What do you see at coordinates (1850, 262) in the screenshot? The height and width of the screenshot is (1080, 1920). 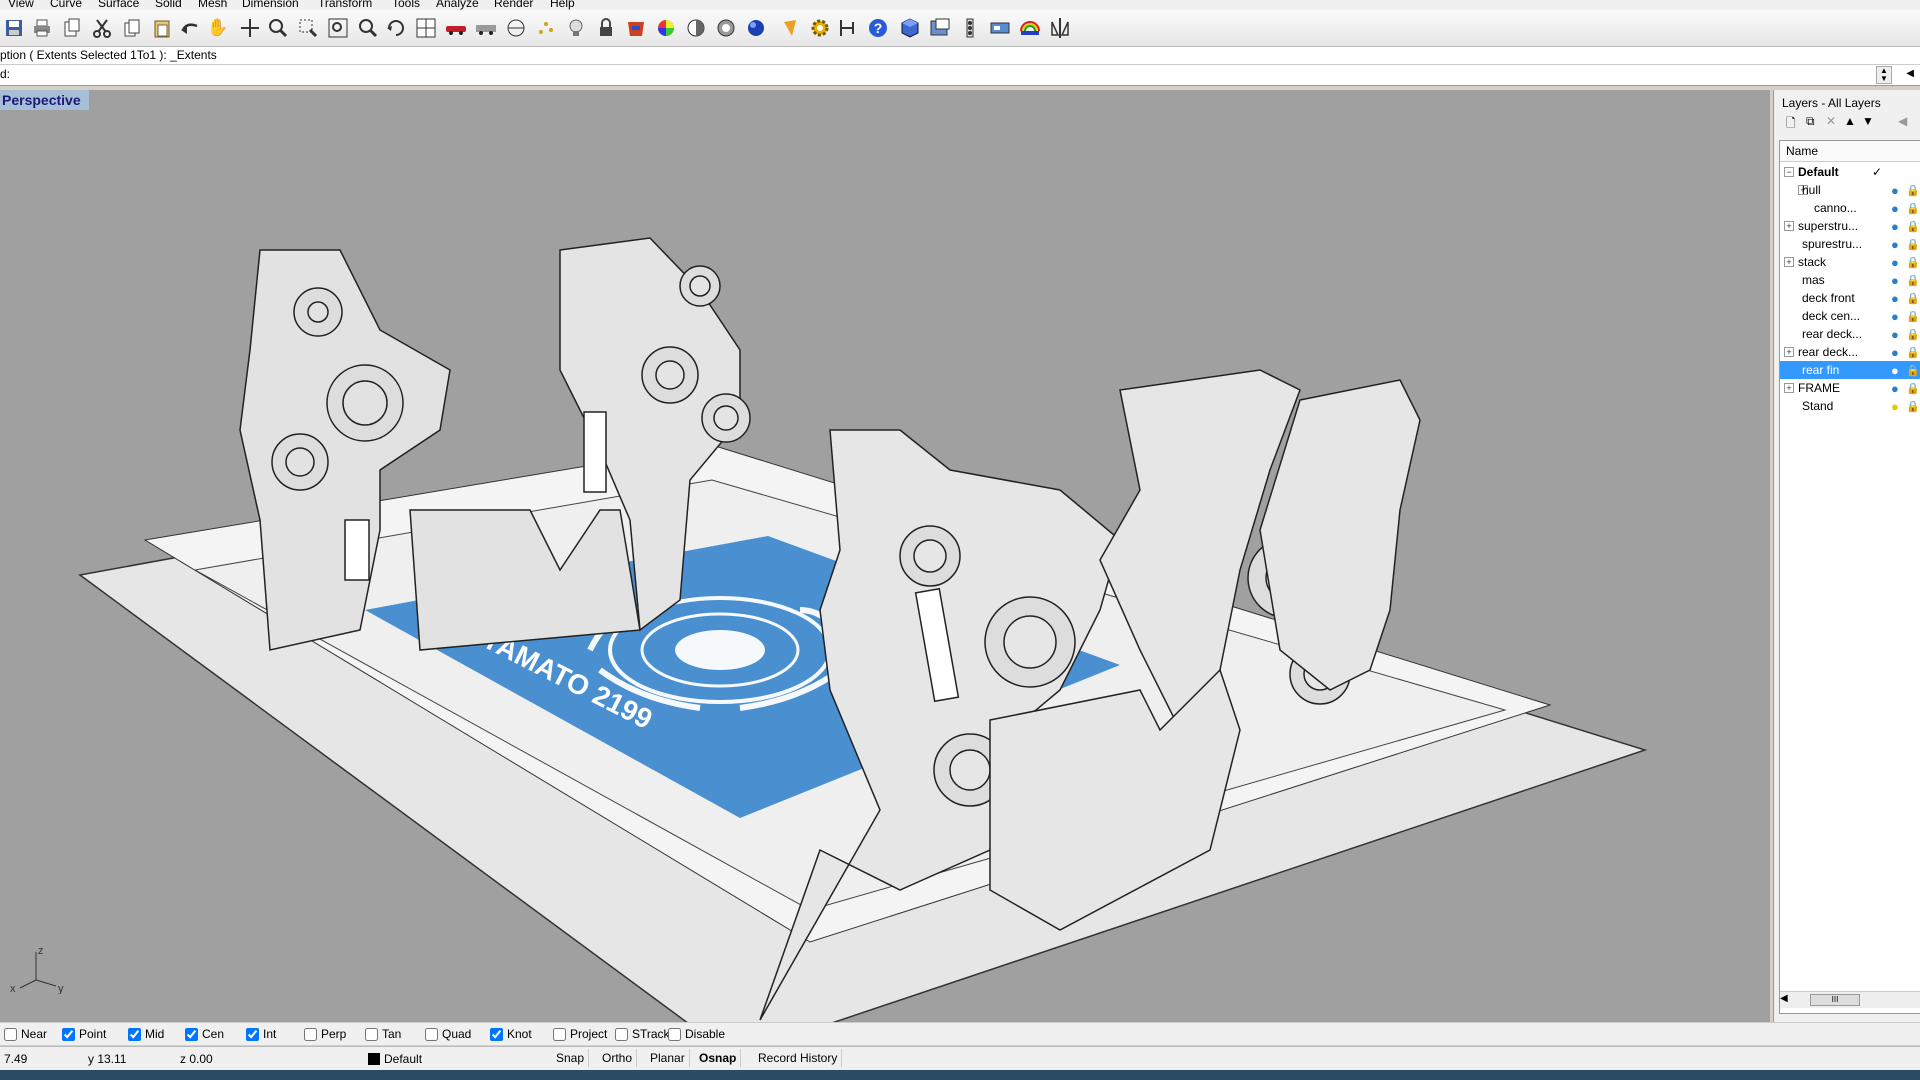 I see `layer-row: + stack ● 🔒` at bounding box center [1850, 262].